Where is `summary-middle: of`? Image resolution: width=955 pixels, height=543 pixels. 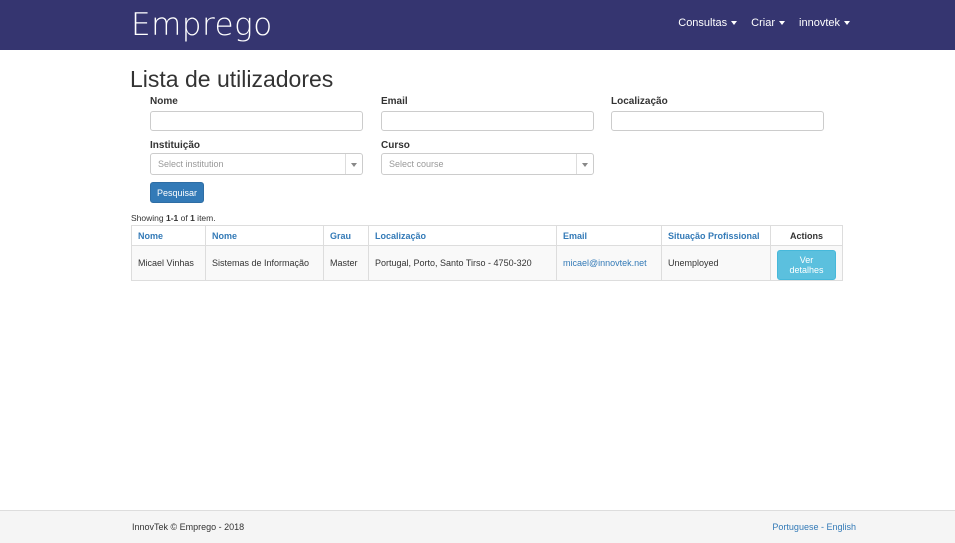 summary-middle: of is located at coordinates (184, 218).